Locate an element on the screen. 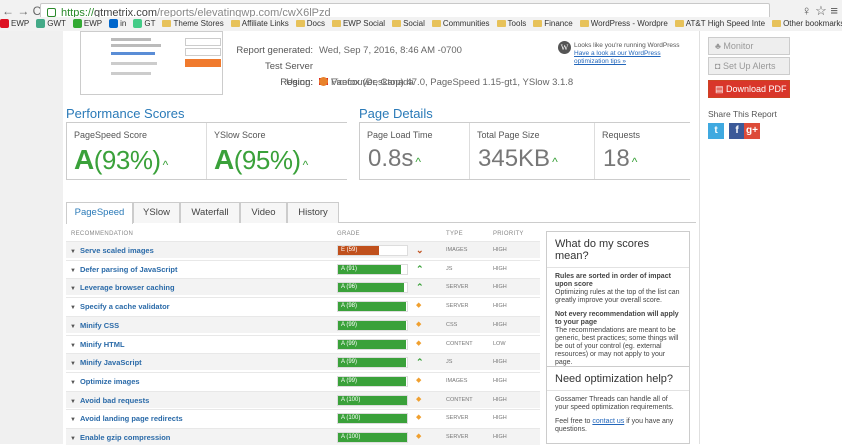 The image size is (842, 445). recommendation-name: ▼ Optimize images is located at coordinates (105, 381).